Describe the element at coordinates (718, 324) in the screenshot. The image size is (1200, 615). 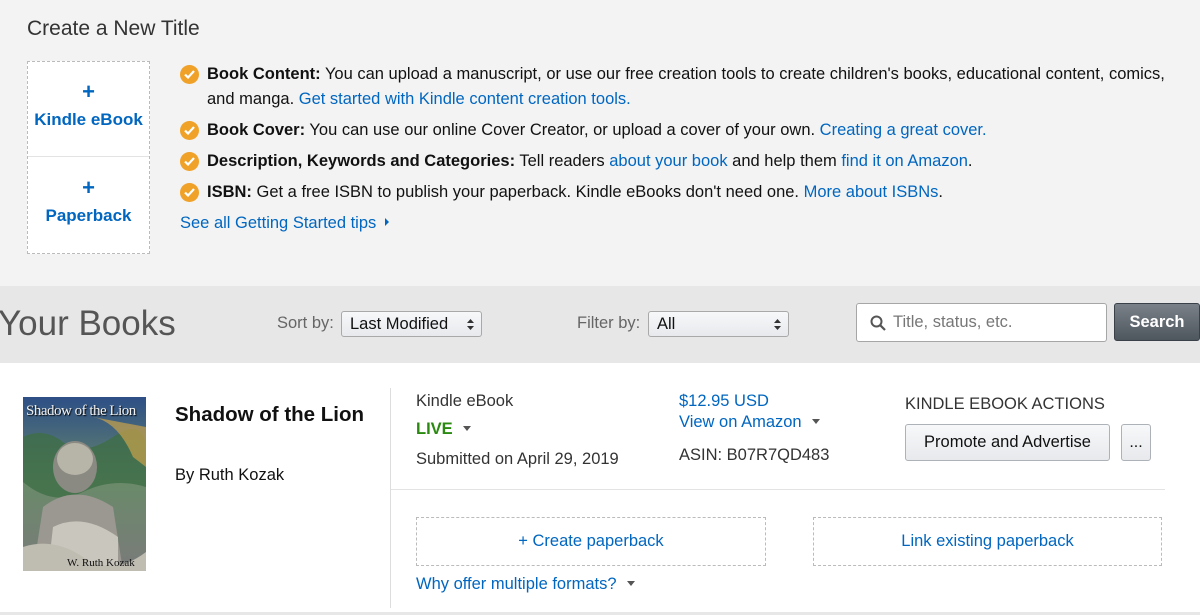
I see `filter-by-select: All` at that location.